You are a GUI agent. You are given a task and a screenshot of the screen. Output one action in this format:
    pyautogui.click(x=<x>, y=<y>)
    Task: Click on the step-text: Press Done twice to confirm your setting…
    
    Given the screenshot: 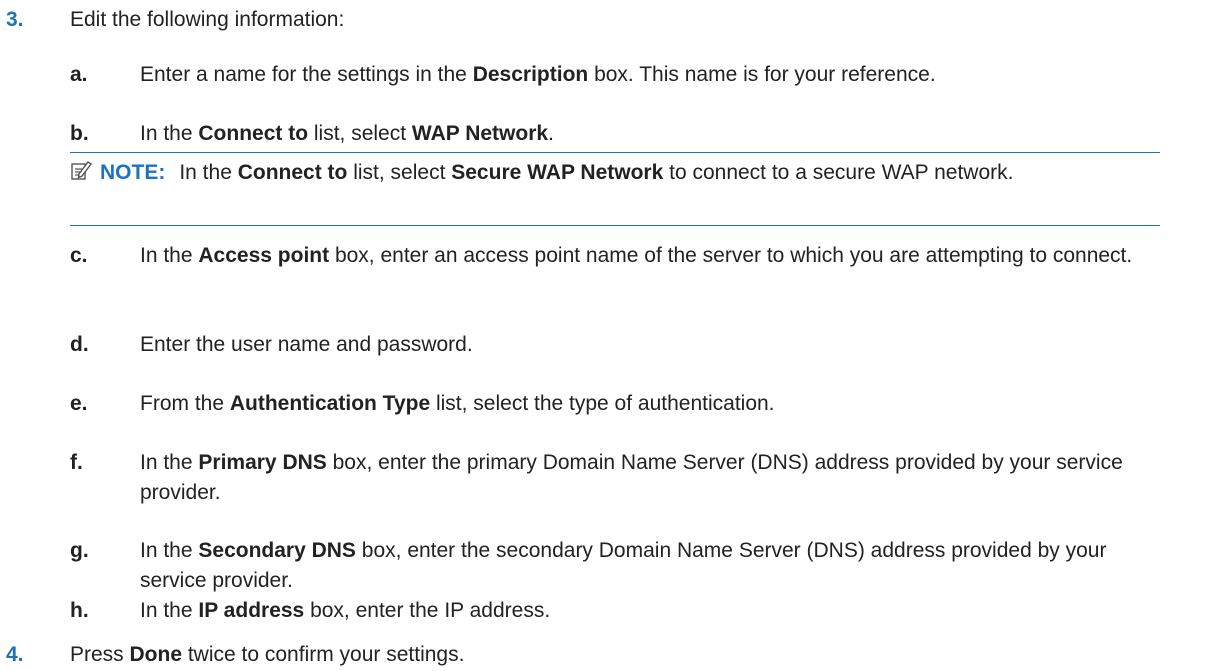 What is the action you would take?
    pyautogui.click(x=267, y=655)
    